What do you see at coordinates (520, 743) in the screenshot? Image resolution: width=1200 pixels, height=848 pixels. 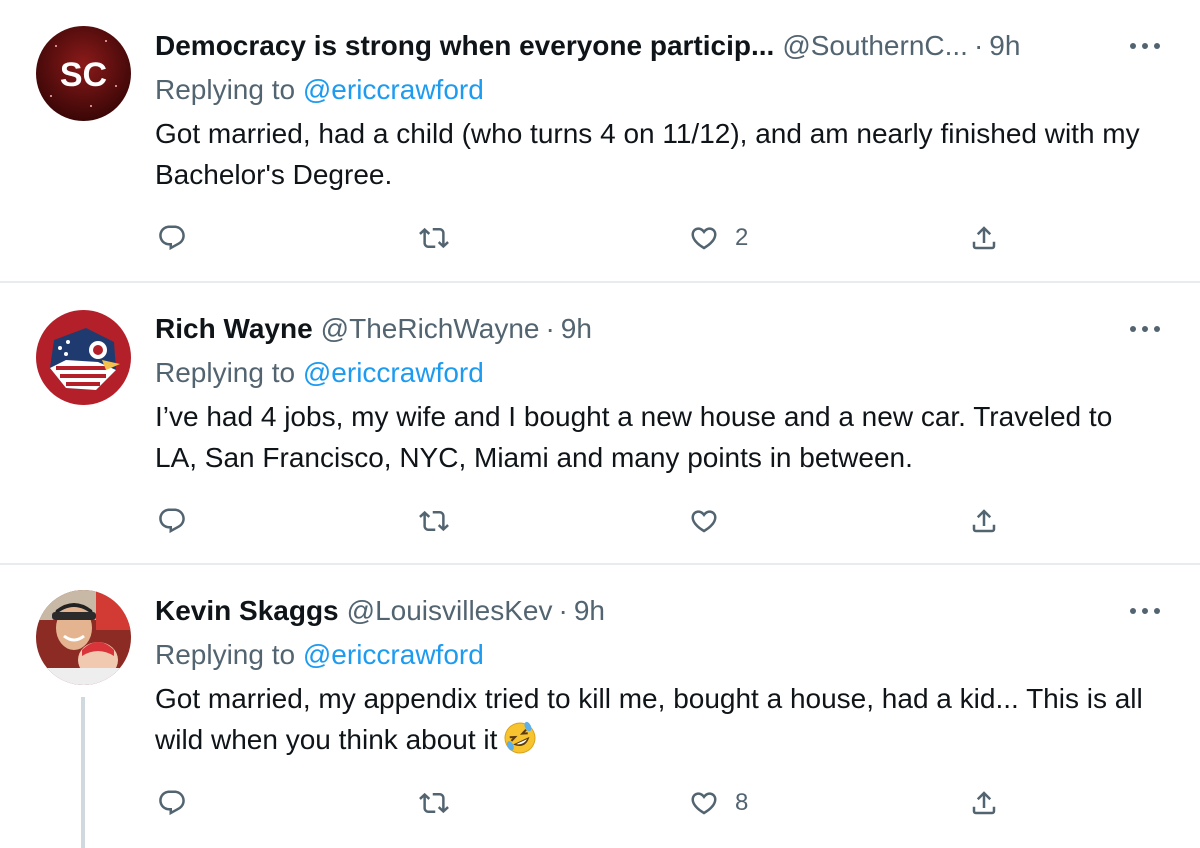 I see `rolling-on-floor-laughing-emoji` at bounding box center [520, 743].